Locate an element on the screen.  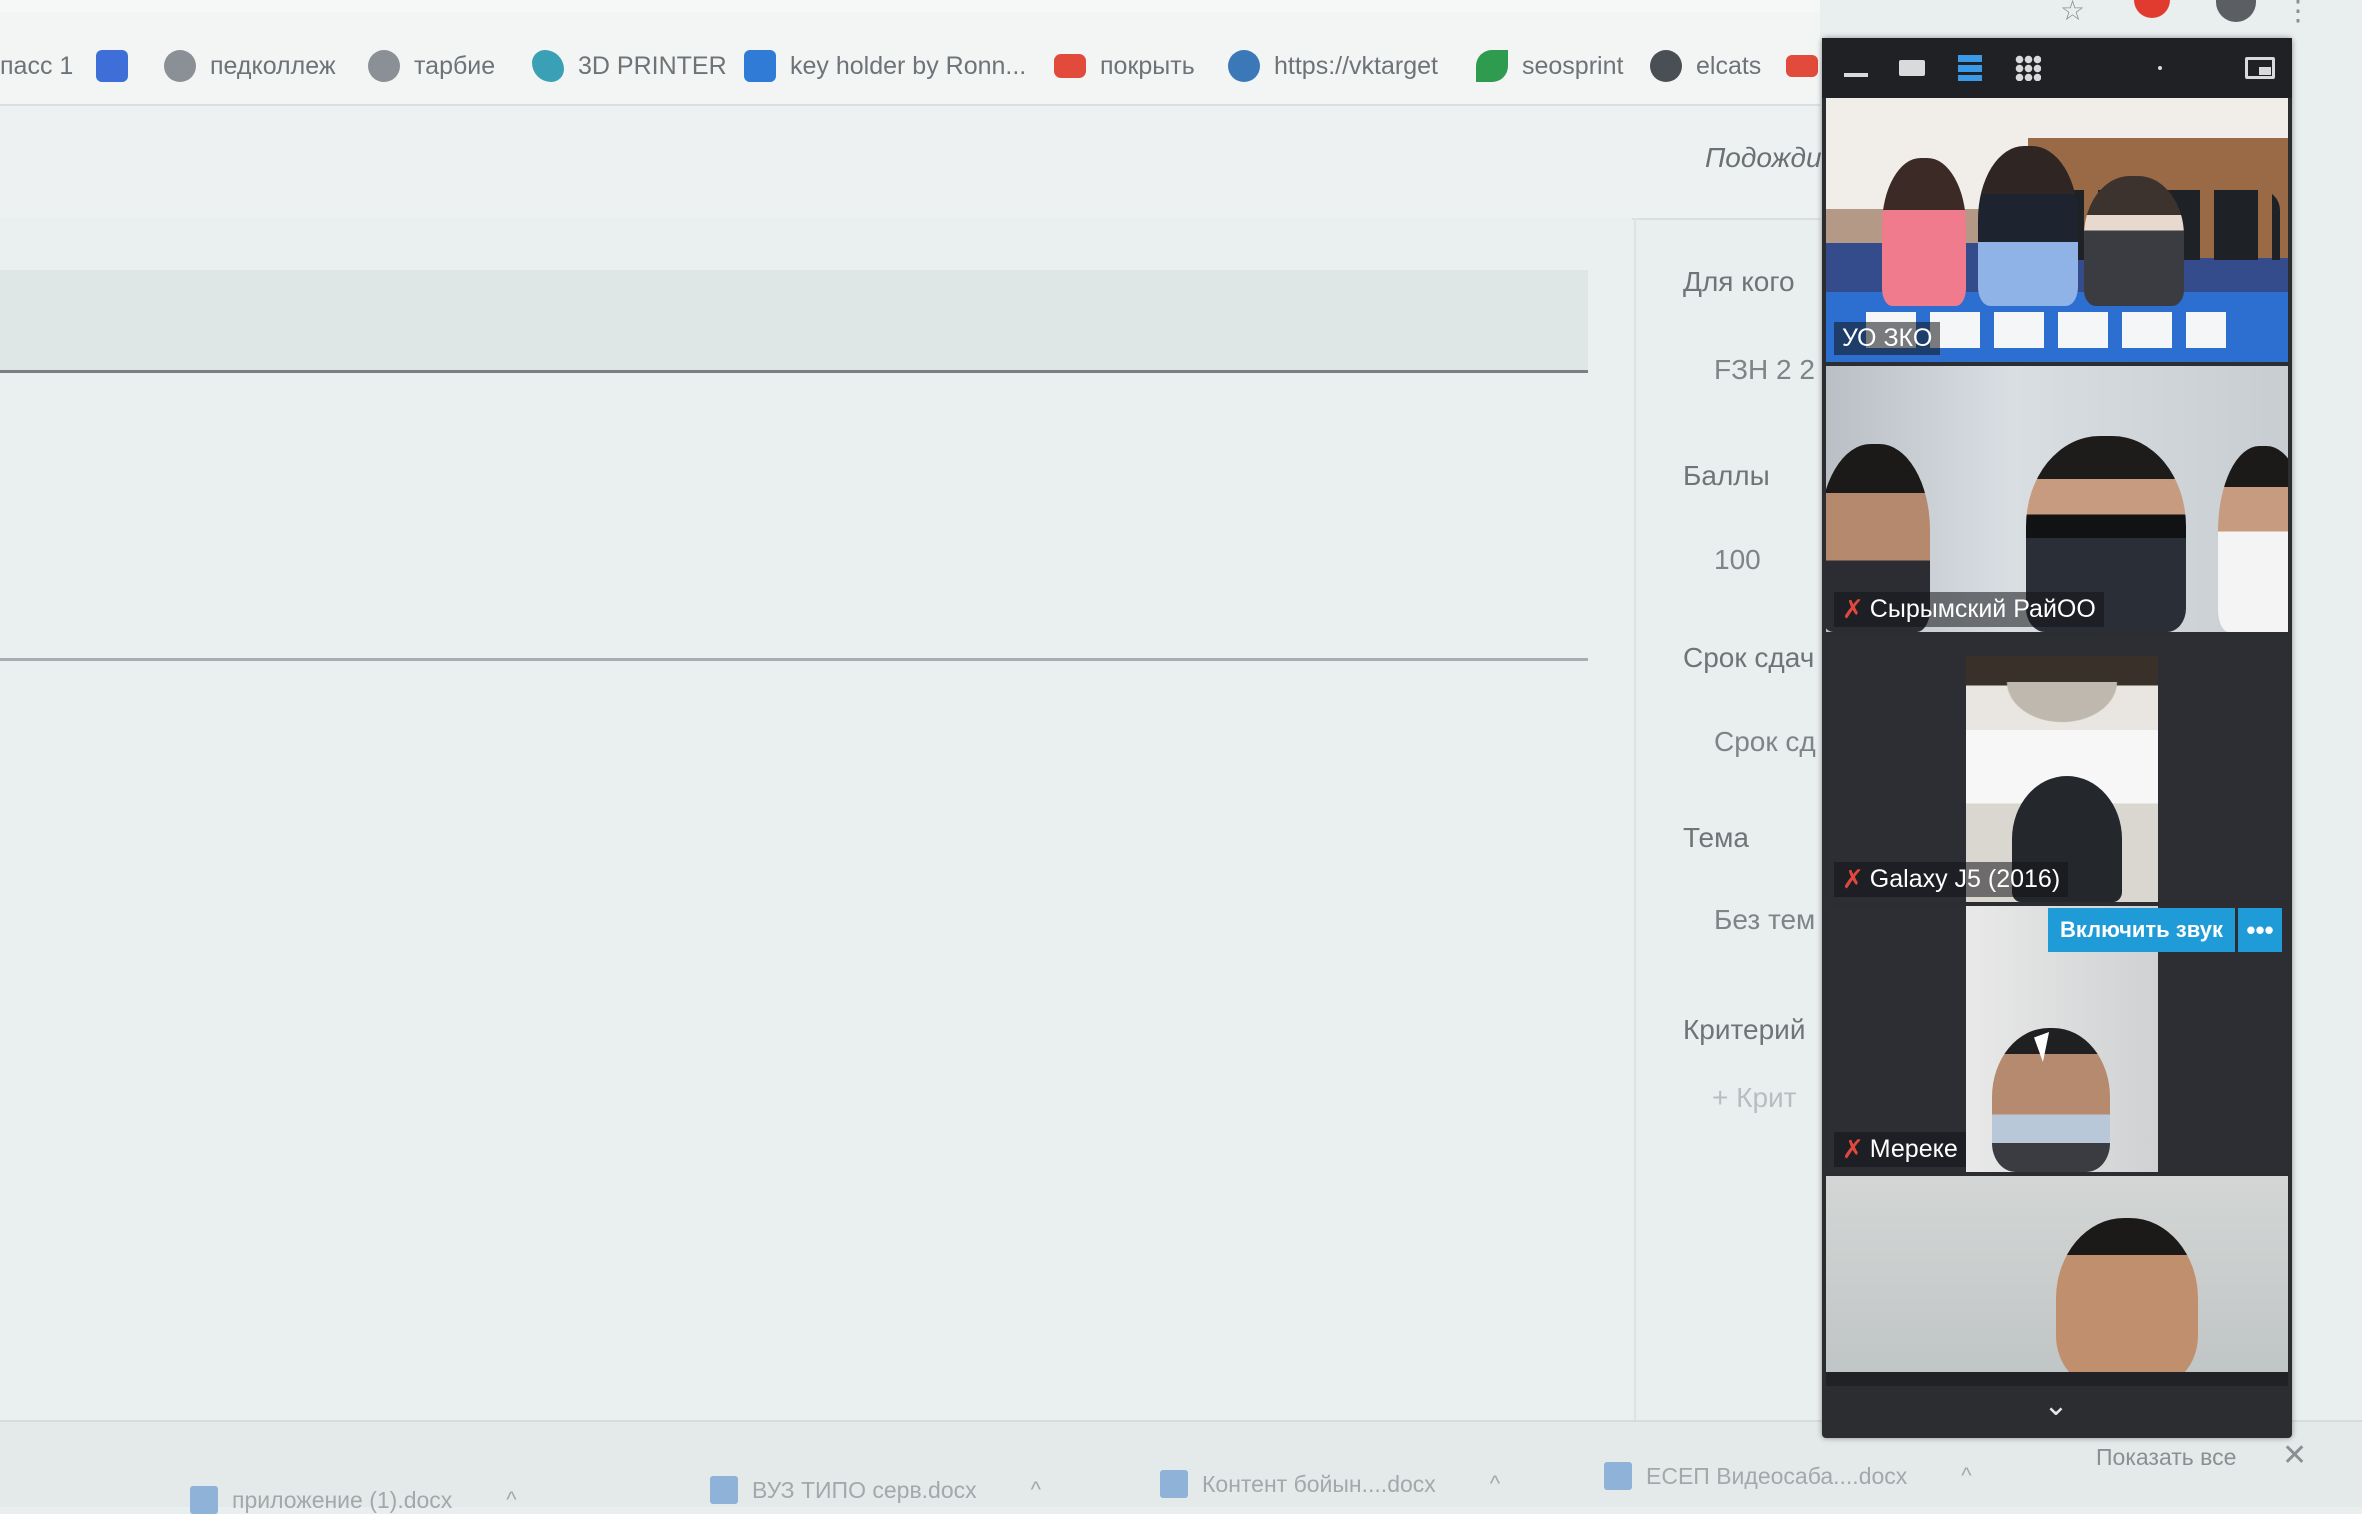
bookmark-label: пасс 1 is located at coordinates (37, 65).